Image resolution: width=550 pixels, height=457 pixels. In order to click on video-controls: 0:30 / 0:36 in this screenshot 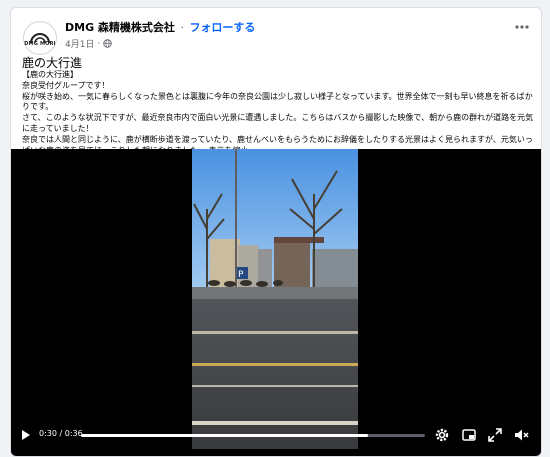, I will do `click(276, 436)`.